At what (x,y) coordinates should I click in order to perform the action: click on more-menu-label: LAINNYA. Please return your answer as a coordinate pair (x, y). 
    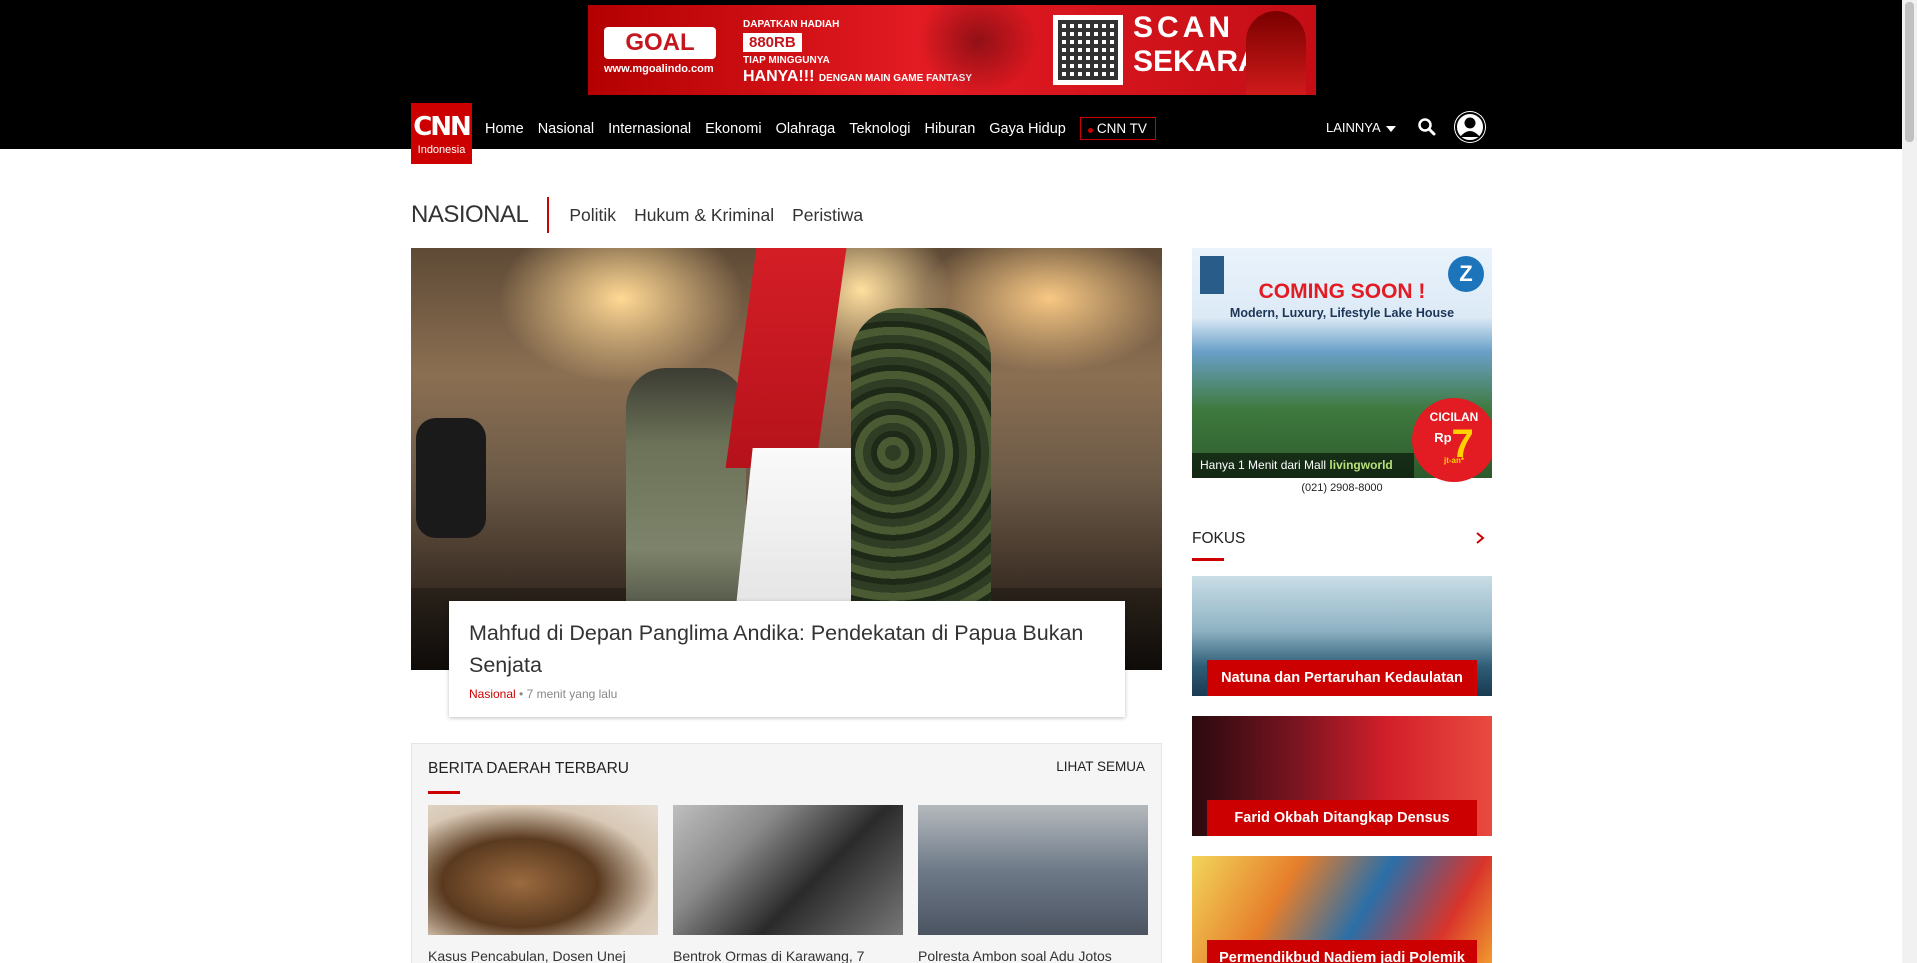
    Looking at the image, I should click on (1353, 127).